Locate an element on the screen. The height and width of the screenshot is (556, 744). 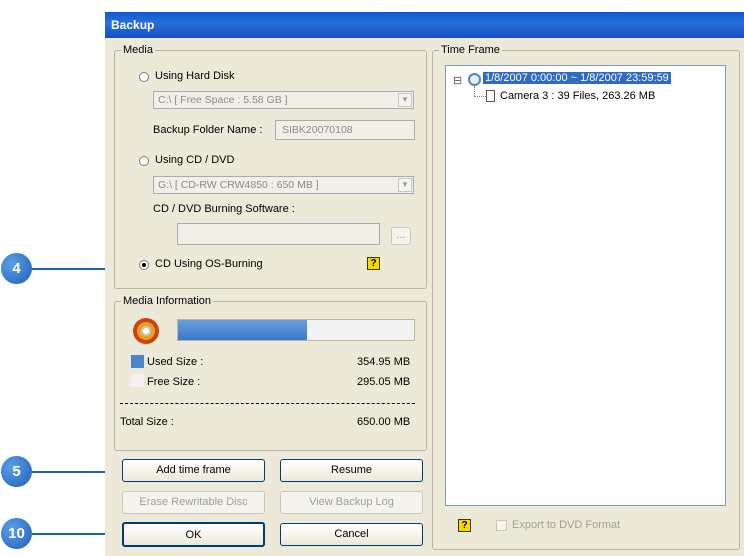
media-info-legend: Media Information is located at coordinates (167, 301).